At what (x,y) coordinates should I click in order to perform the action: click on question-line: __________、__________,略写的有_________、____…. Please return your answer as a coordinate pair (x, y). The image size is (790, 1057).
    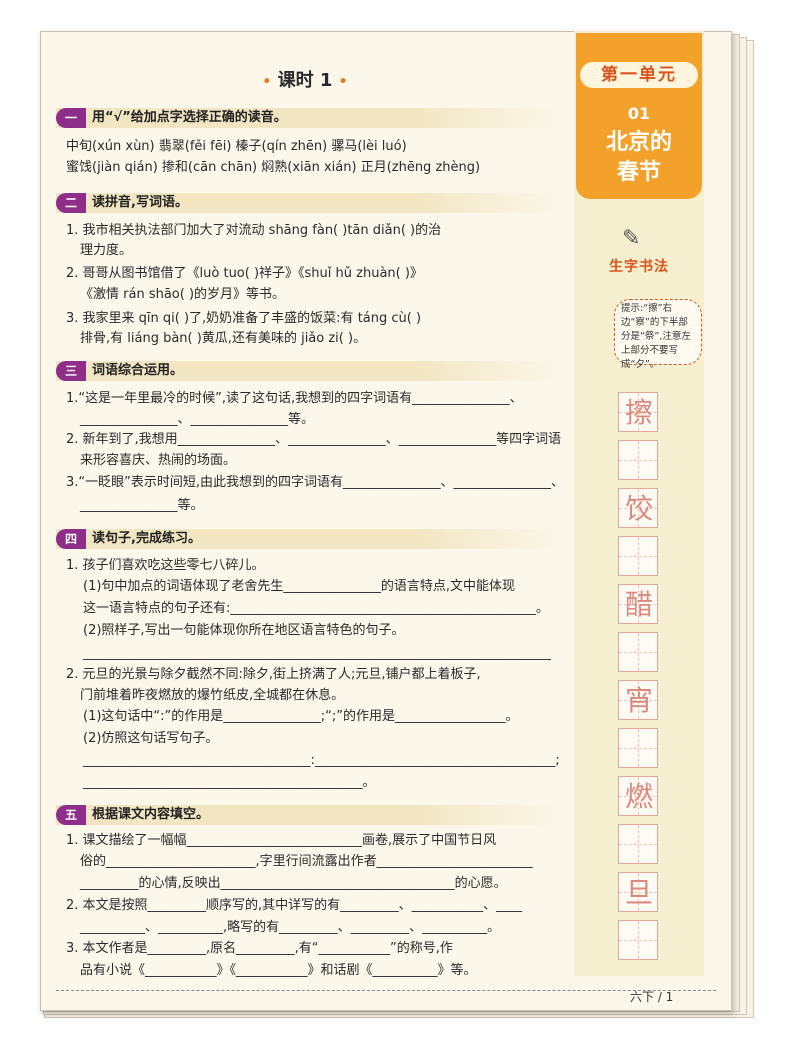
    Looking at the image, I should click on (290, 928).